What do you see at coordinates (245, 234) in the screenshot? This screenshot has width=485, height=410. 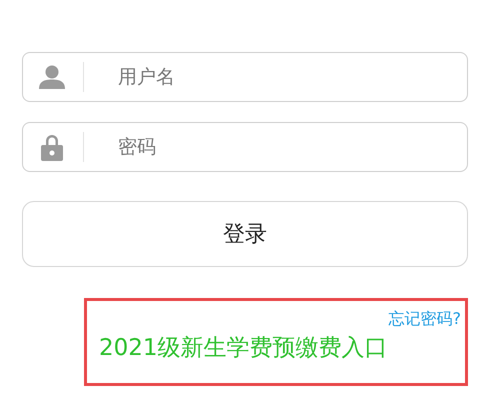 I see `login-button: 登录` at bounding box center [245, 234].